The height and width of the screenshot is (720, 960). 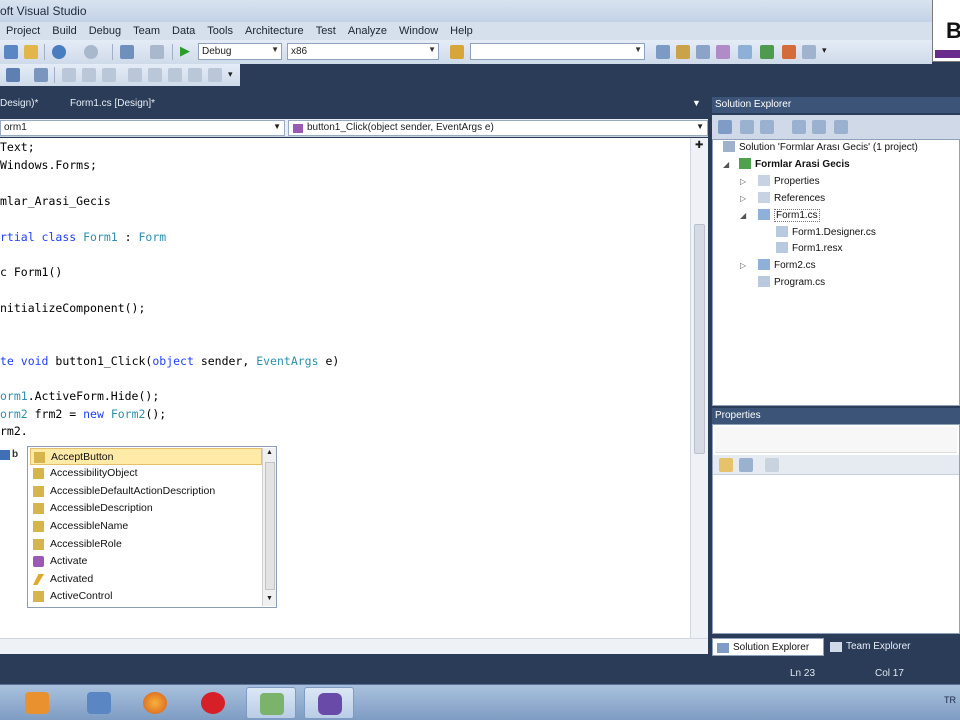 I want to click on taskbar-firefox, so click(x=155, y=703).